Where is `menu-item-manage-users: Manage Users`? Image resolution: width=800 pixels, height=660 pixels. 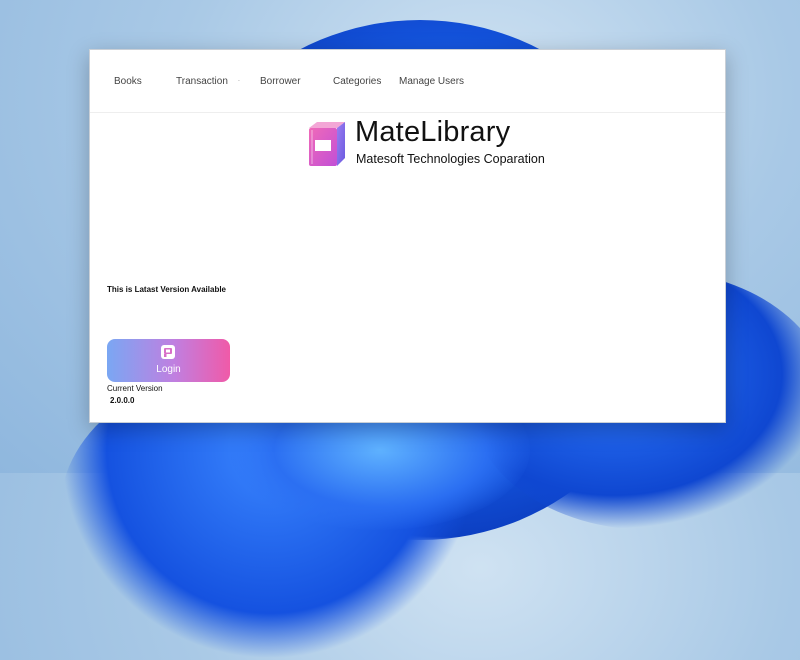
menu-item-manage-users: Manage Users is located at coordinates (431, 81).